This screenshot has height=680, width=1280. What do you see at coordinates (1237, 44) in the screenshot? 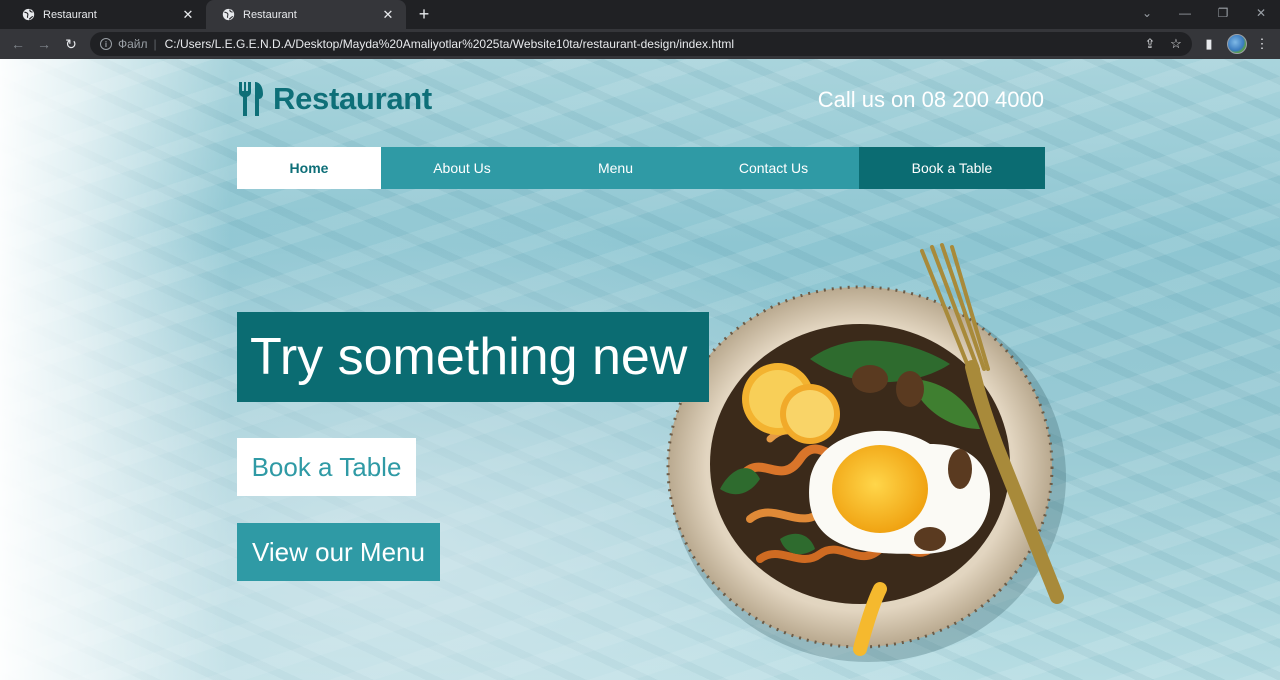
I see `profile-avatar` at bounding box center [1237, 44].